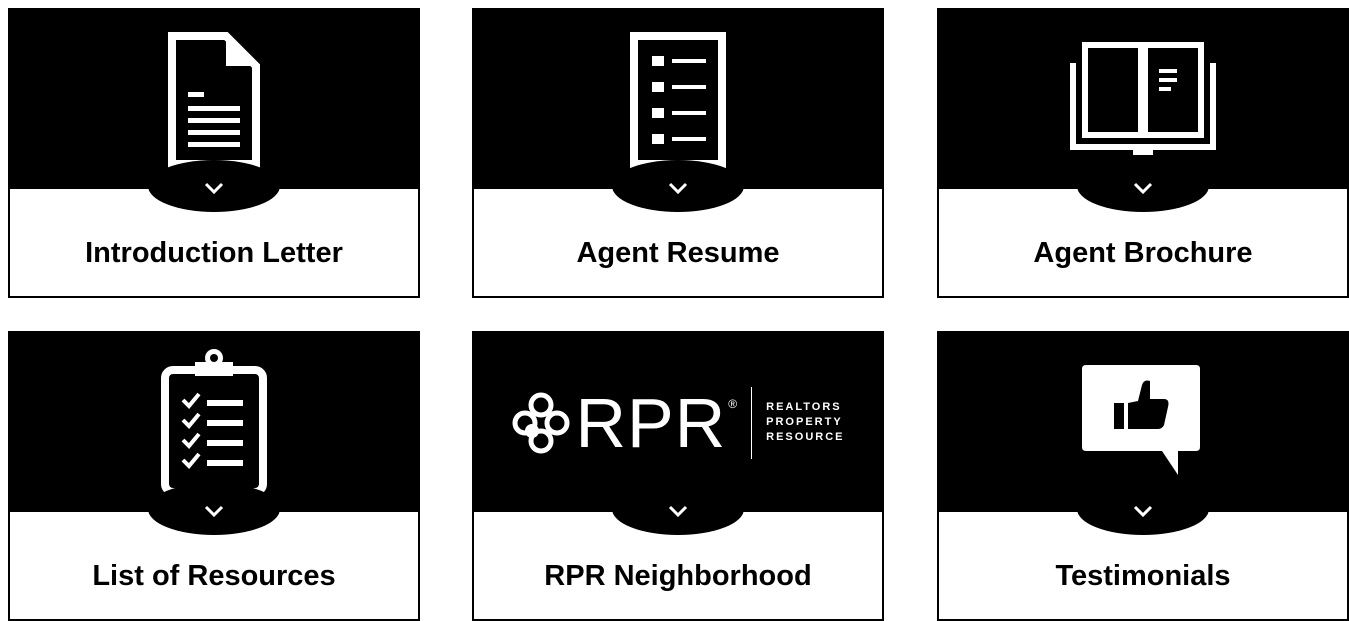  Describe the element at coordinates (214, 99) in the screenshot. I see `document-icon` at that location.